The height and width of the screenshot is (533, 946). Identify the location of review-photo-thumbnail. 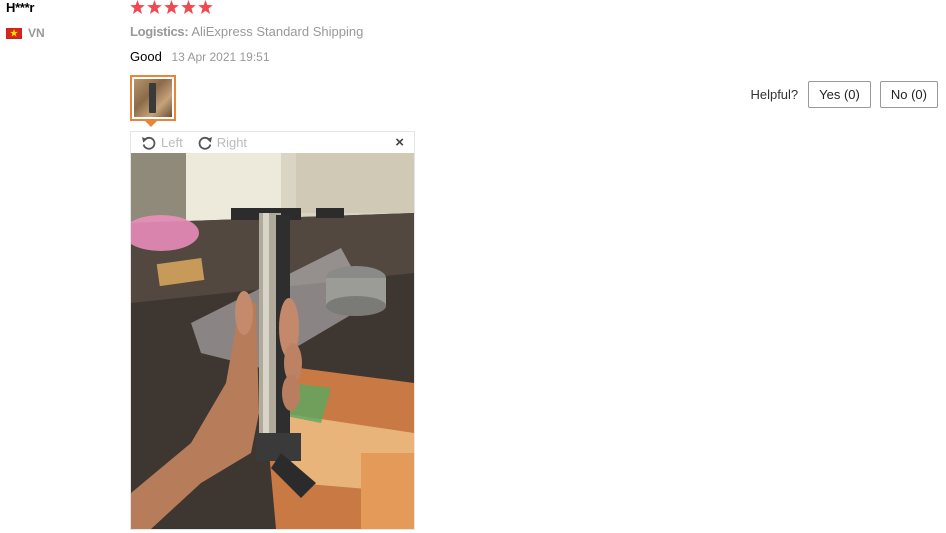
(153, 98).